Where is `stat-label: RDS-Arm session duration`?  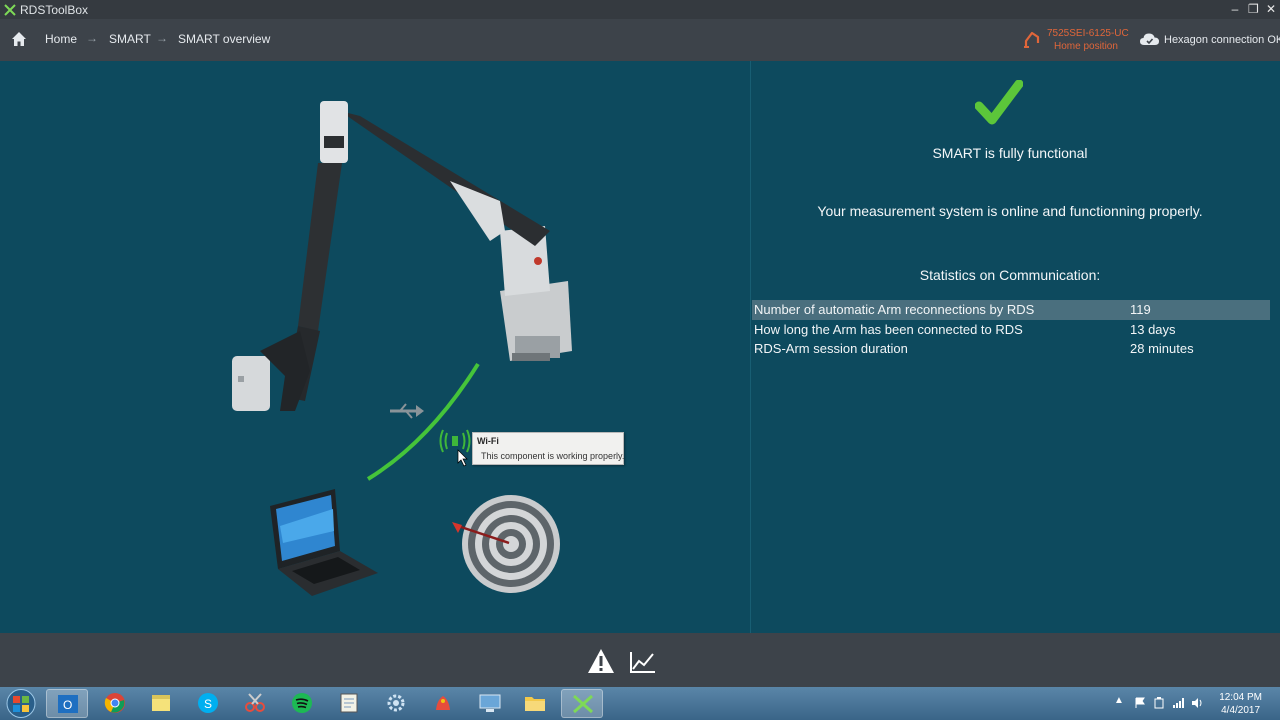
stat-label: RDS-Arm session duration is located at coordinates (831, 349).